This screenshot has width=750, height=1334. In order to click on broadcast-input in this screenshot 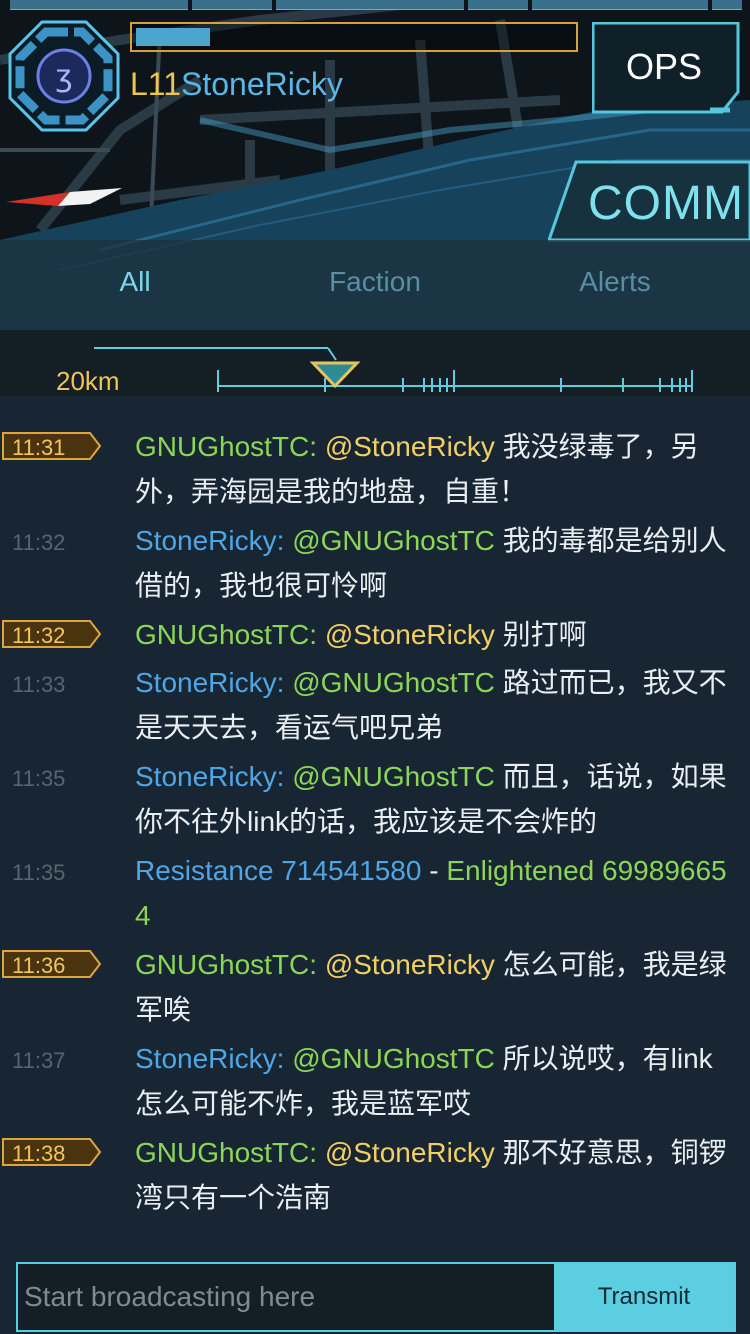, I will do `click(286, 1297)`.